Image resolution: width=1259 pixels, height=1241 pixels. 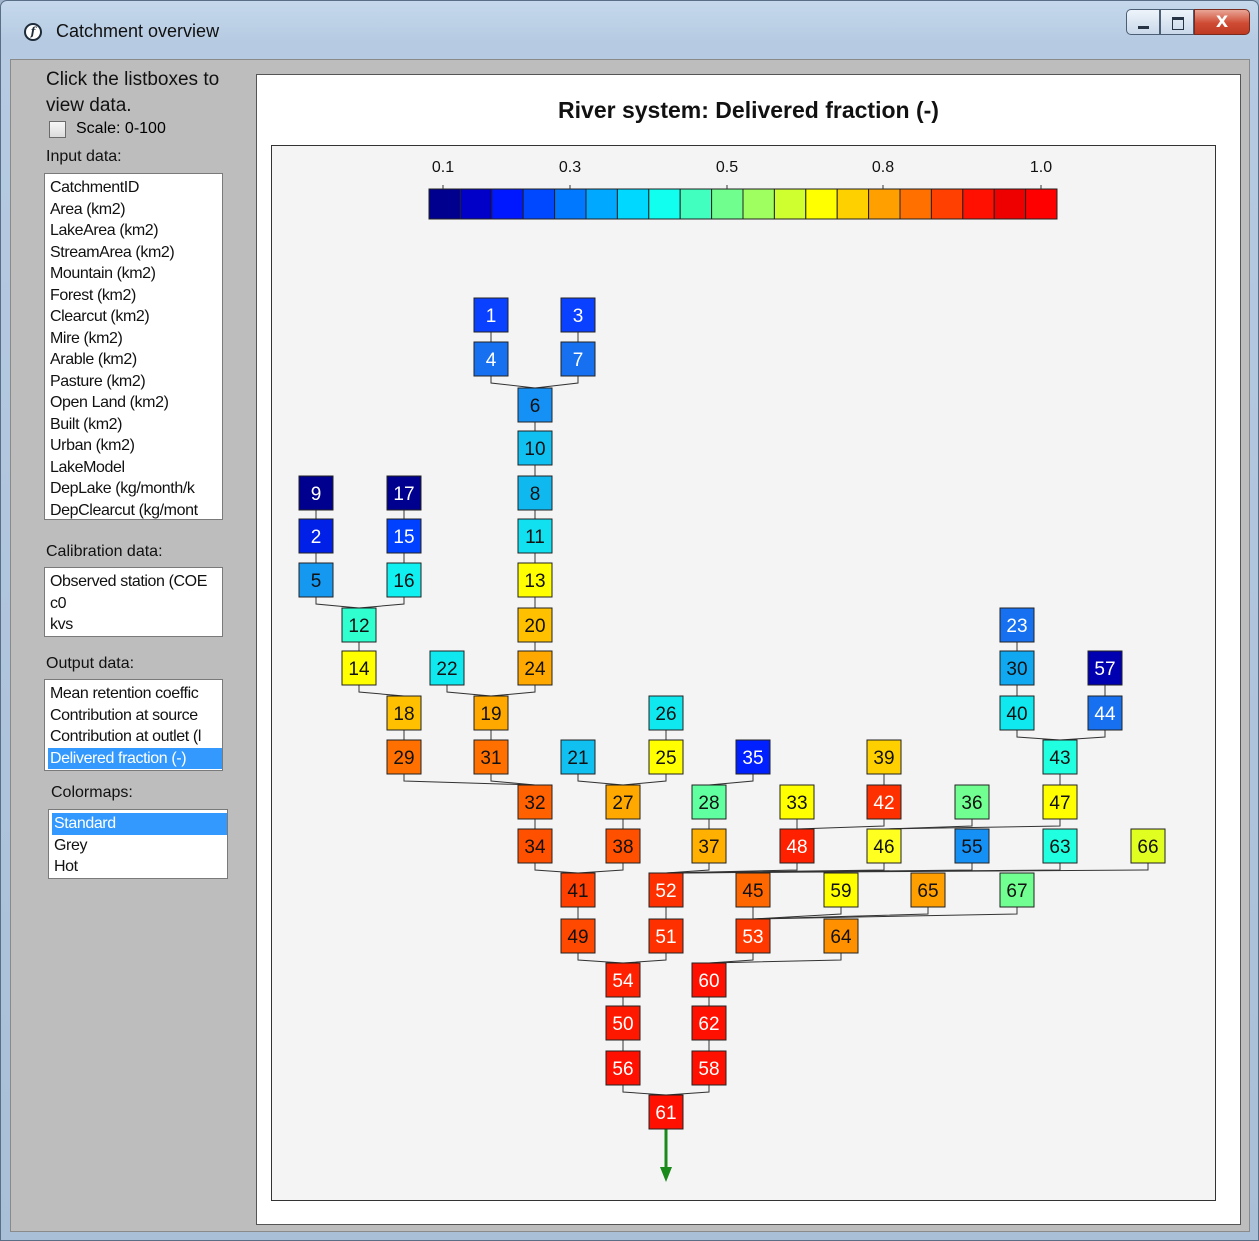 I want to click on input-data-item: DepLake (kg/month/k, so click(x=135, y=489).